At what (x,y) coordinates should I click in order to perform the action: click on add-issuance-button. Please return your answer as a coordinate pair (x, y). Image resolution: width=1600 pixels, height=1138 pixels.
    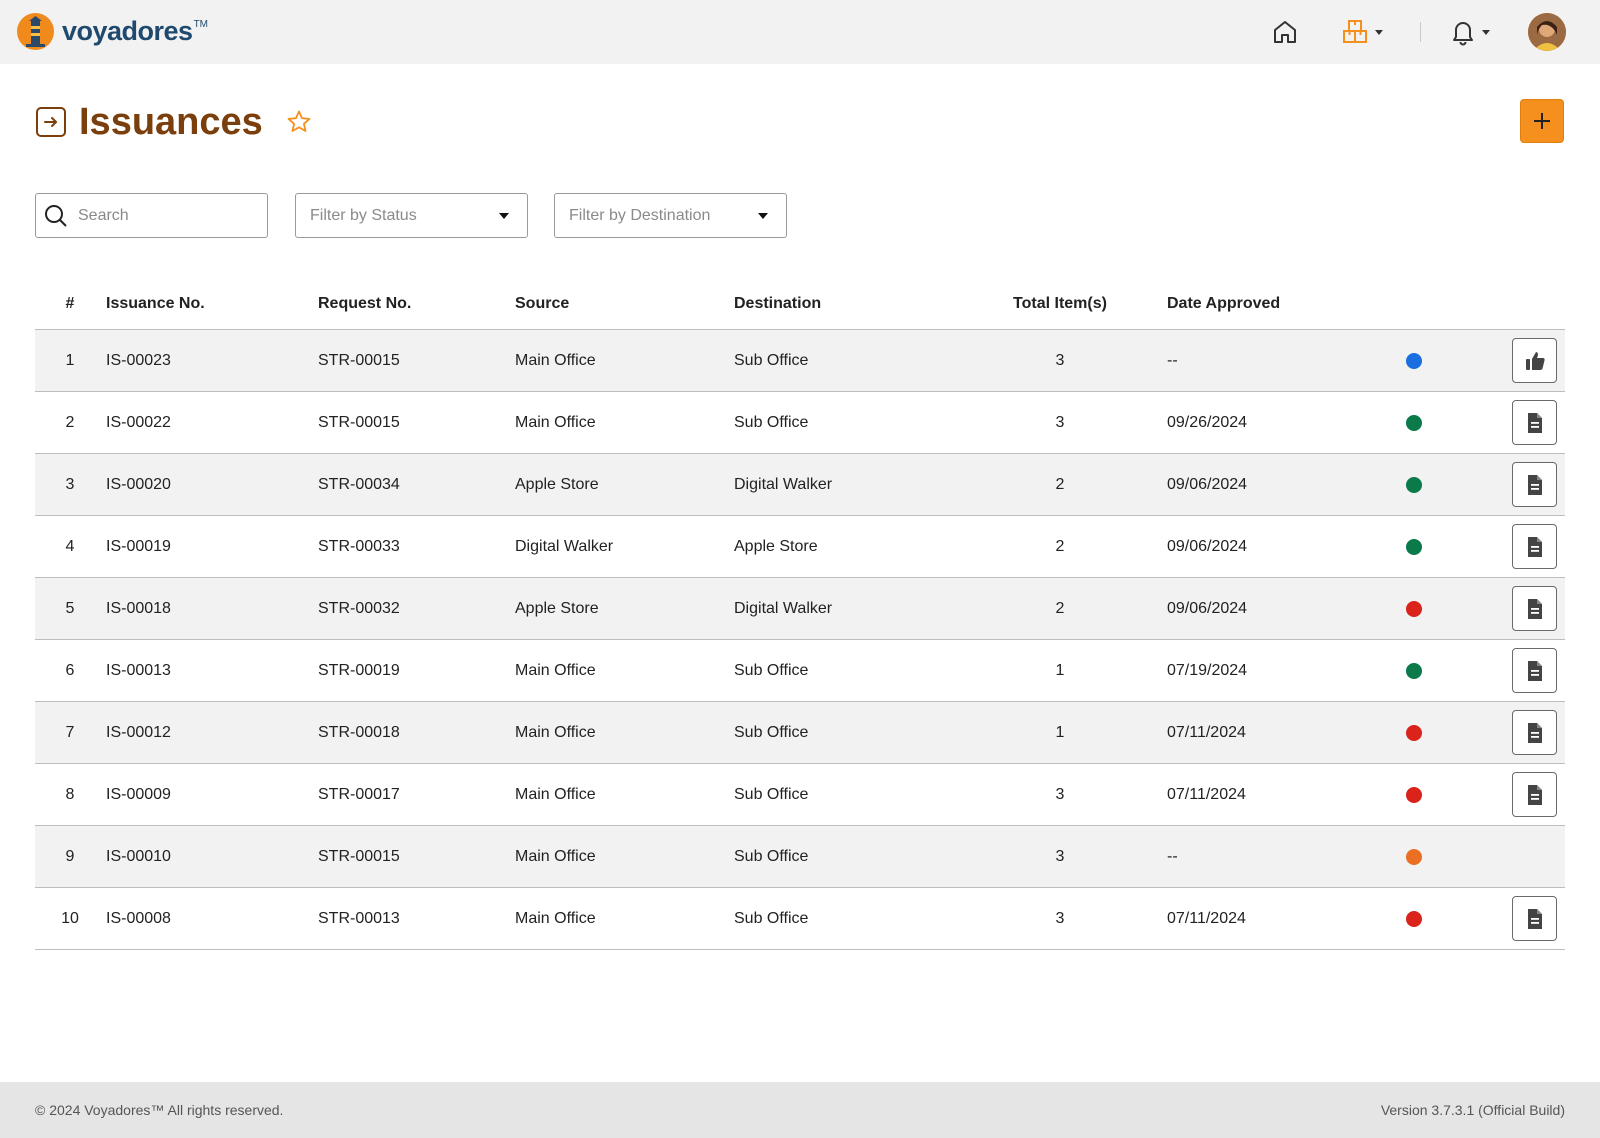
    Looking at the image, I should click on (1542, 121).